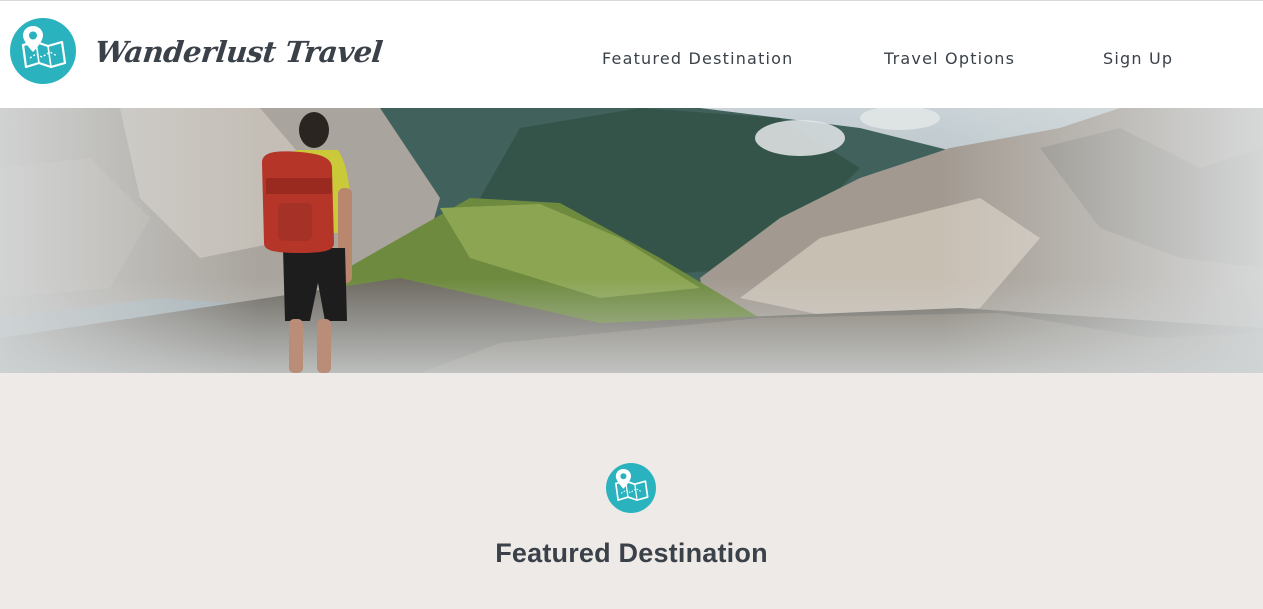  I want to click on nav-featured-destination: Featured Destination, so click(698, 58).